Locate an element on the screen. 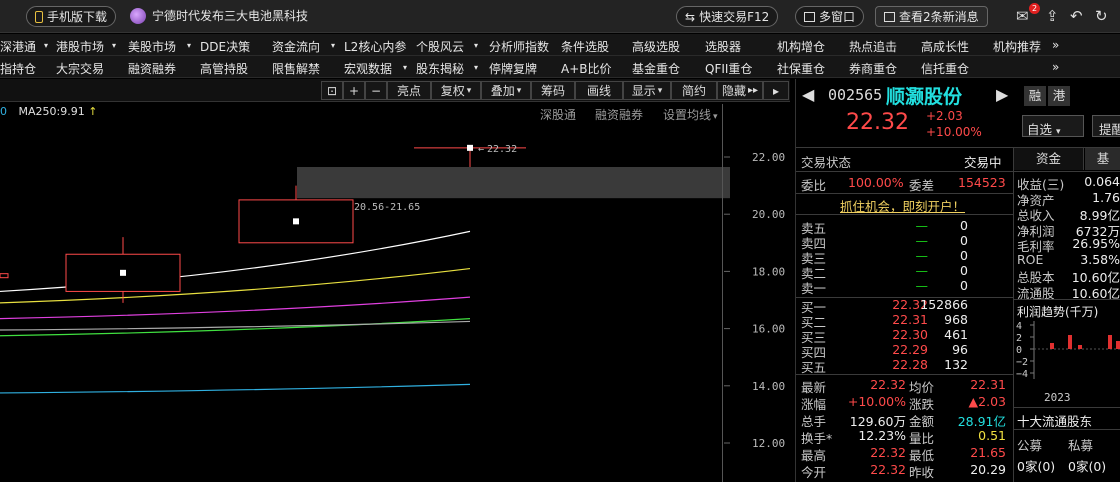 The height and width of the screenshot is (482, 1120). menu-item-8: 停牌复牌 is located at coordinates (513, 68).